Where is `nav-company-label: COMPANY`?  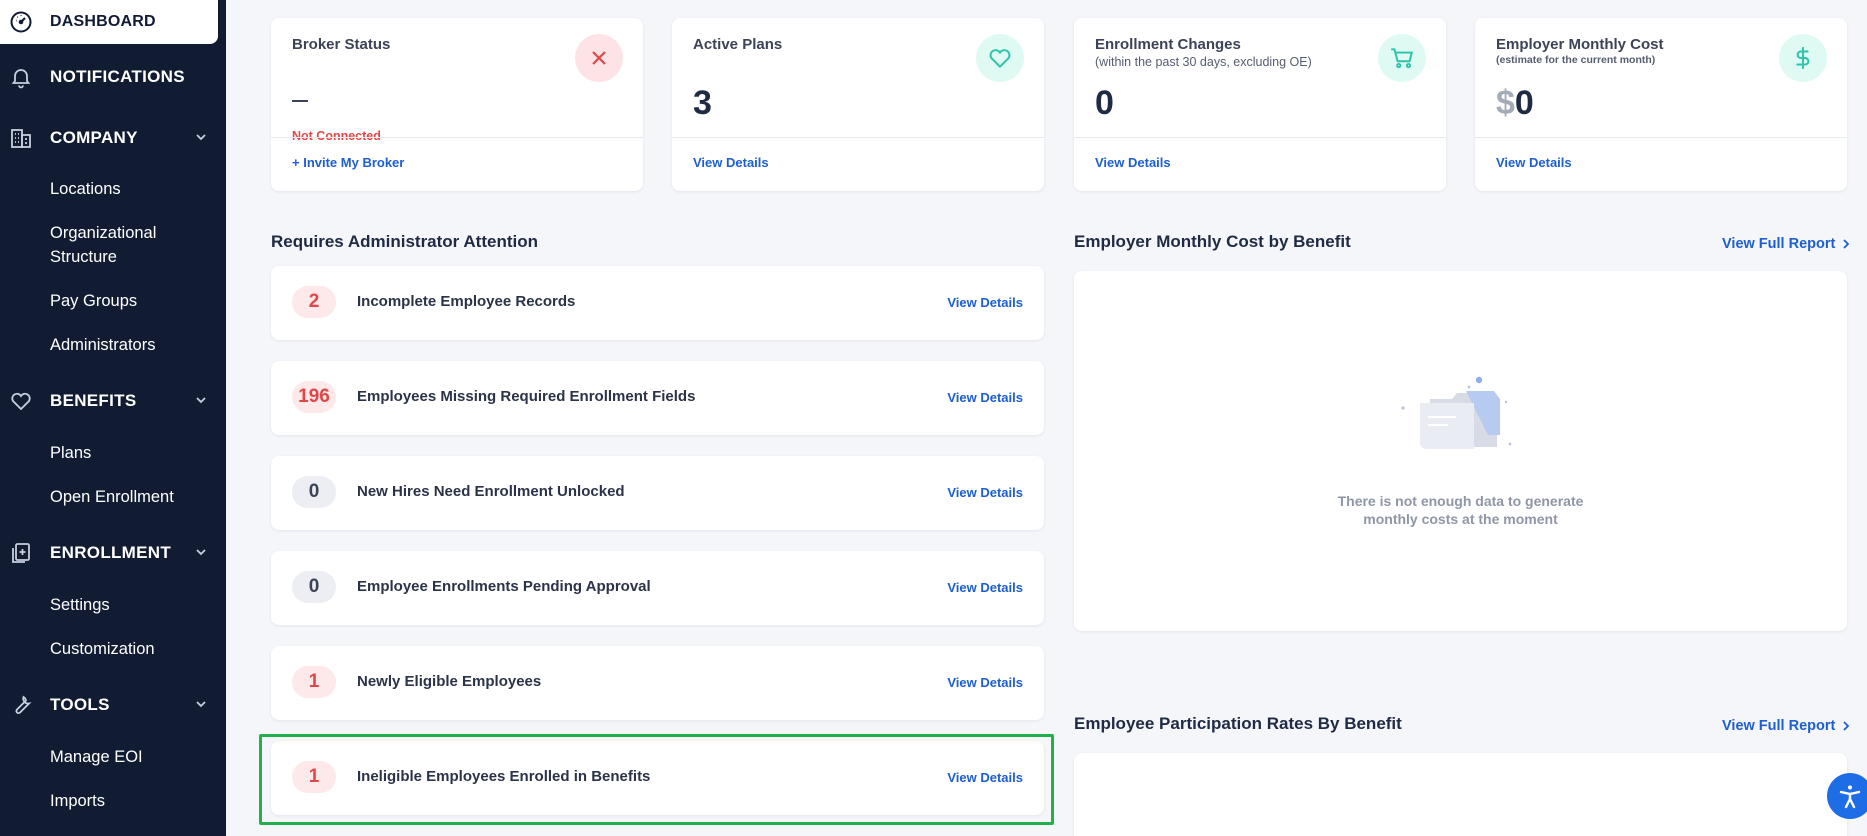 nav-company-label: COMPANY is located at coordinates (94, 137).